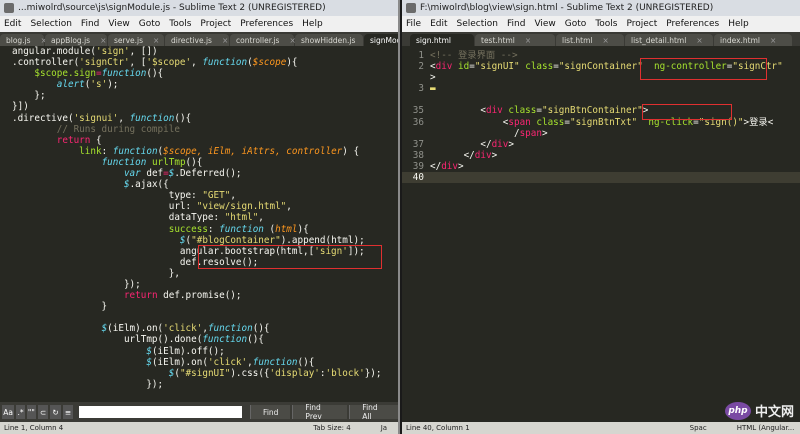  What do you see at coordinates (152, 162) in the screenshot?
I see `code-line: function urlTmp(){` at bounding box center [152, 162].